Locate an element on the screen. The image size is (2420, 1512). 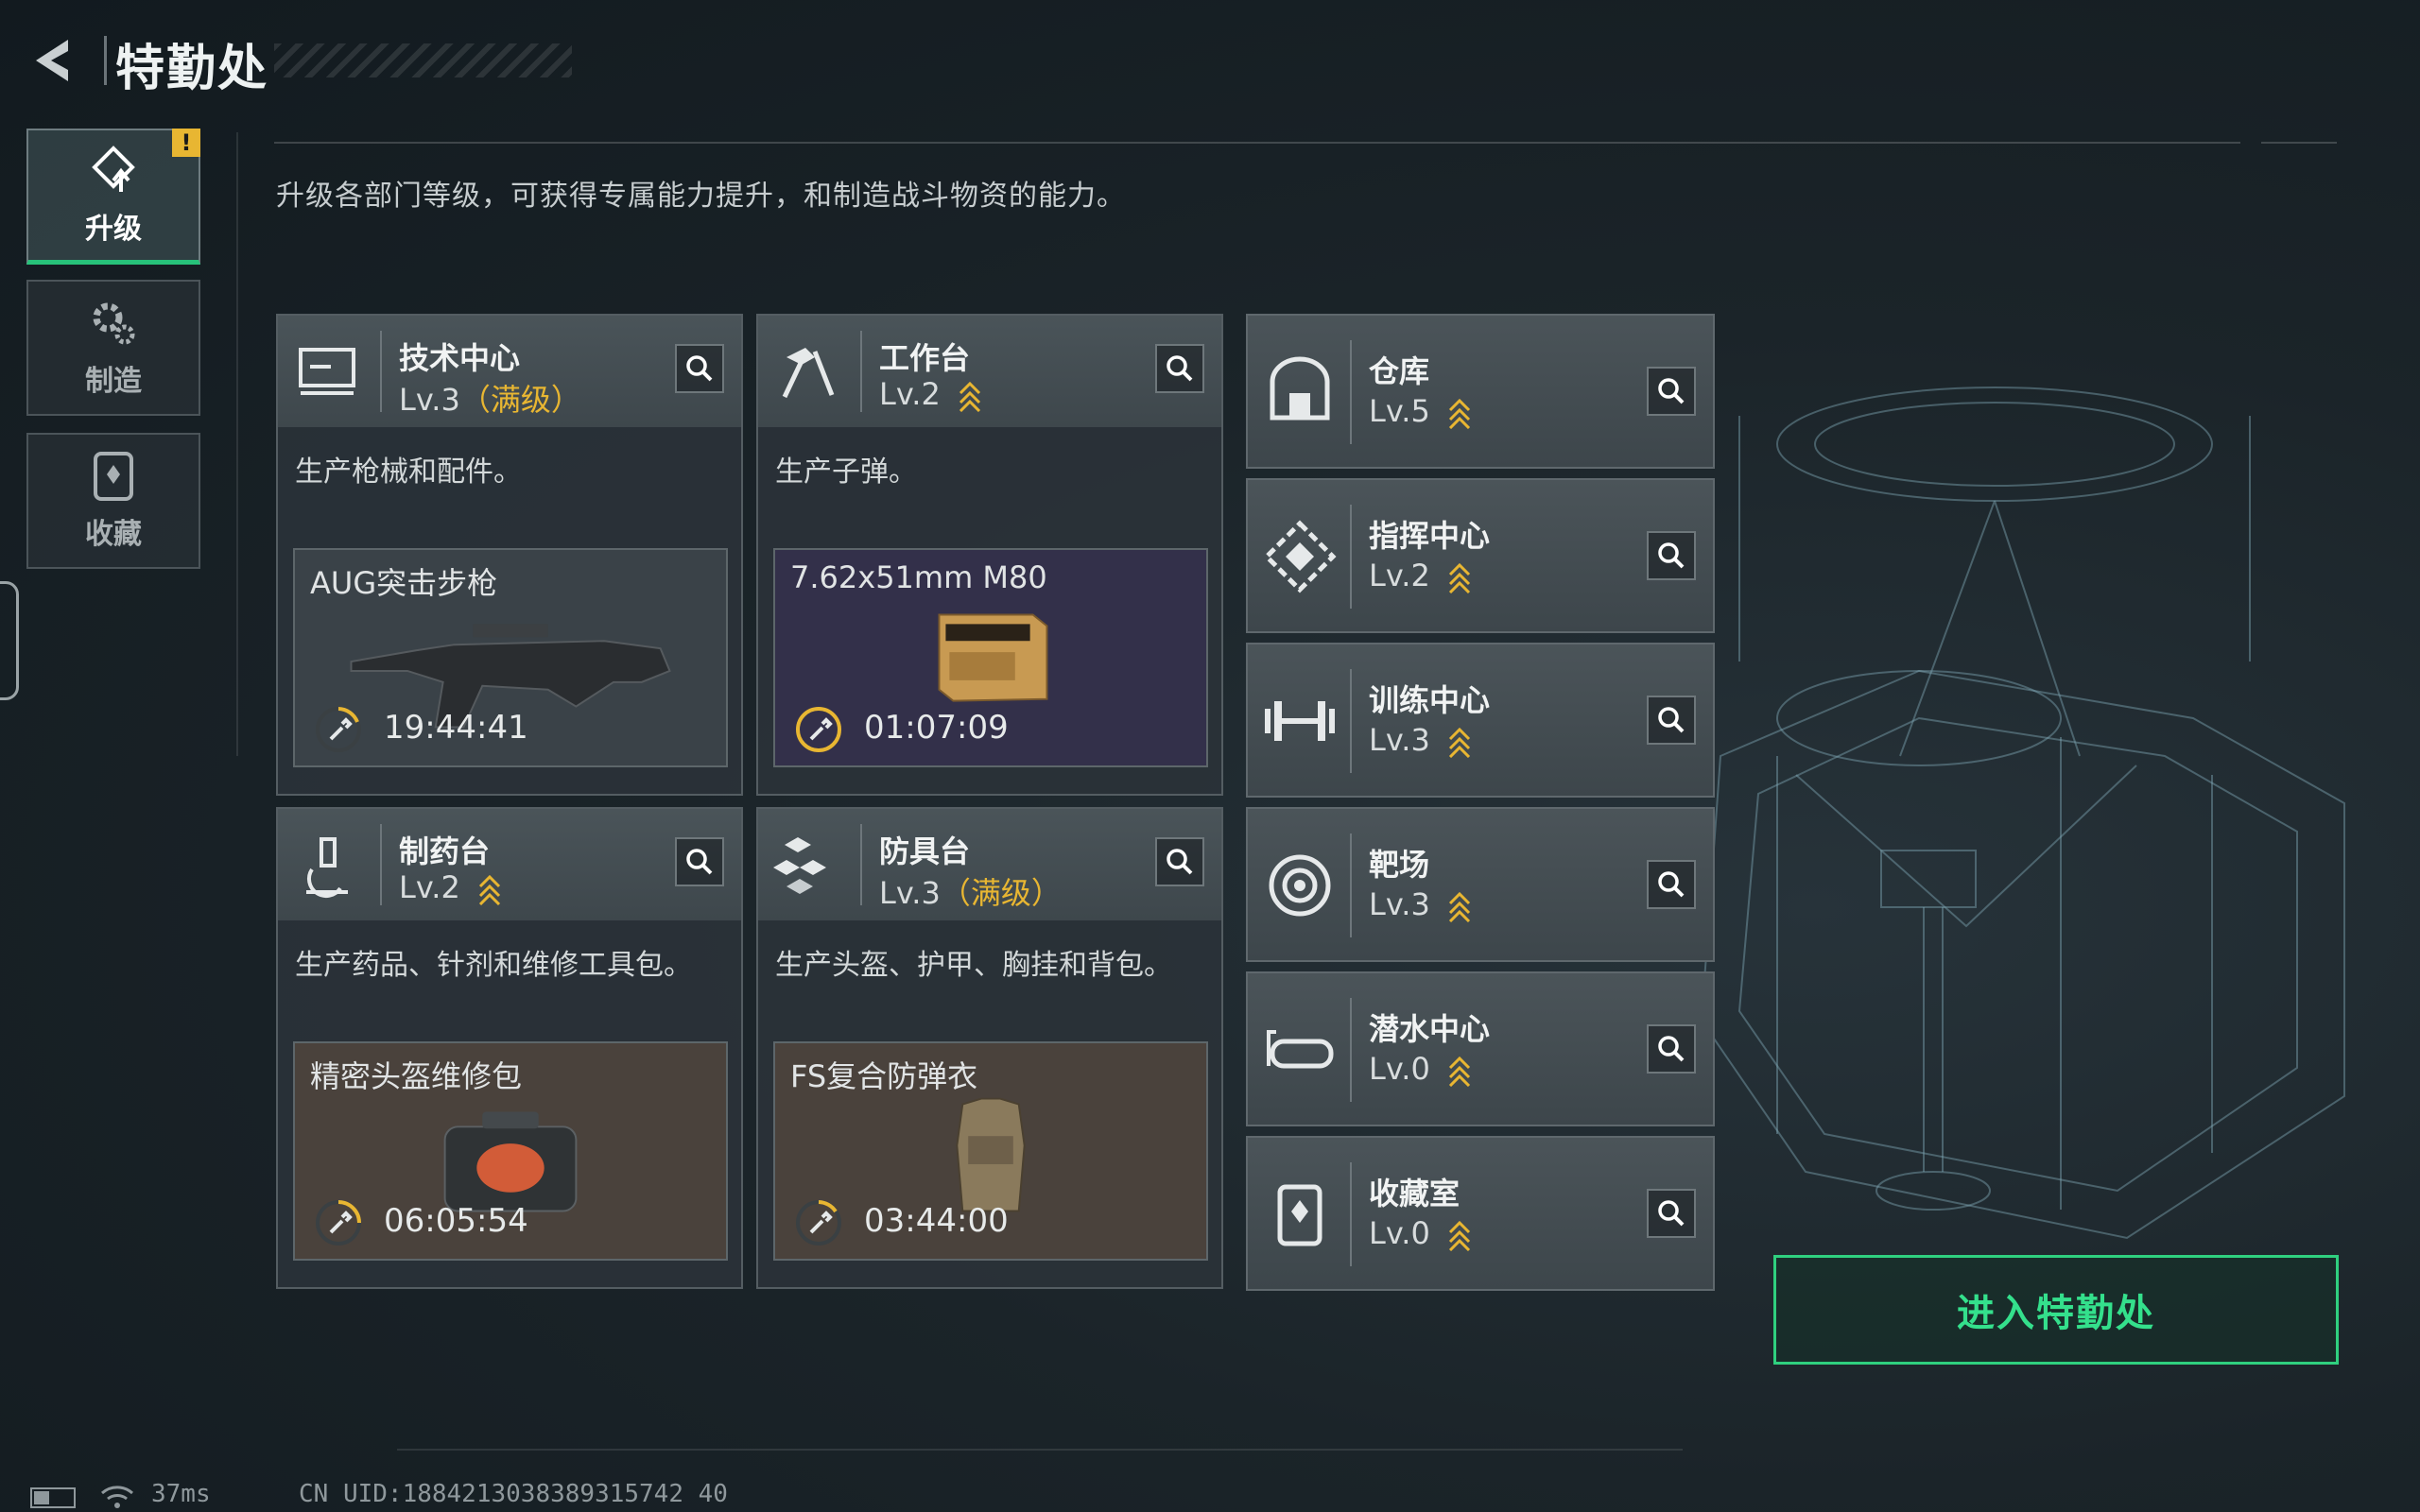
facility-name: 技术中心 is located at coordinates (460, 358).